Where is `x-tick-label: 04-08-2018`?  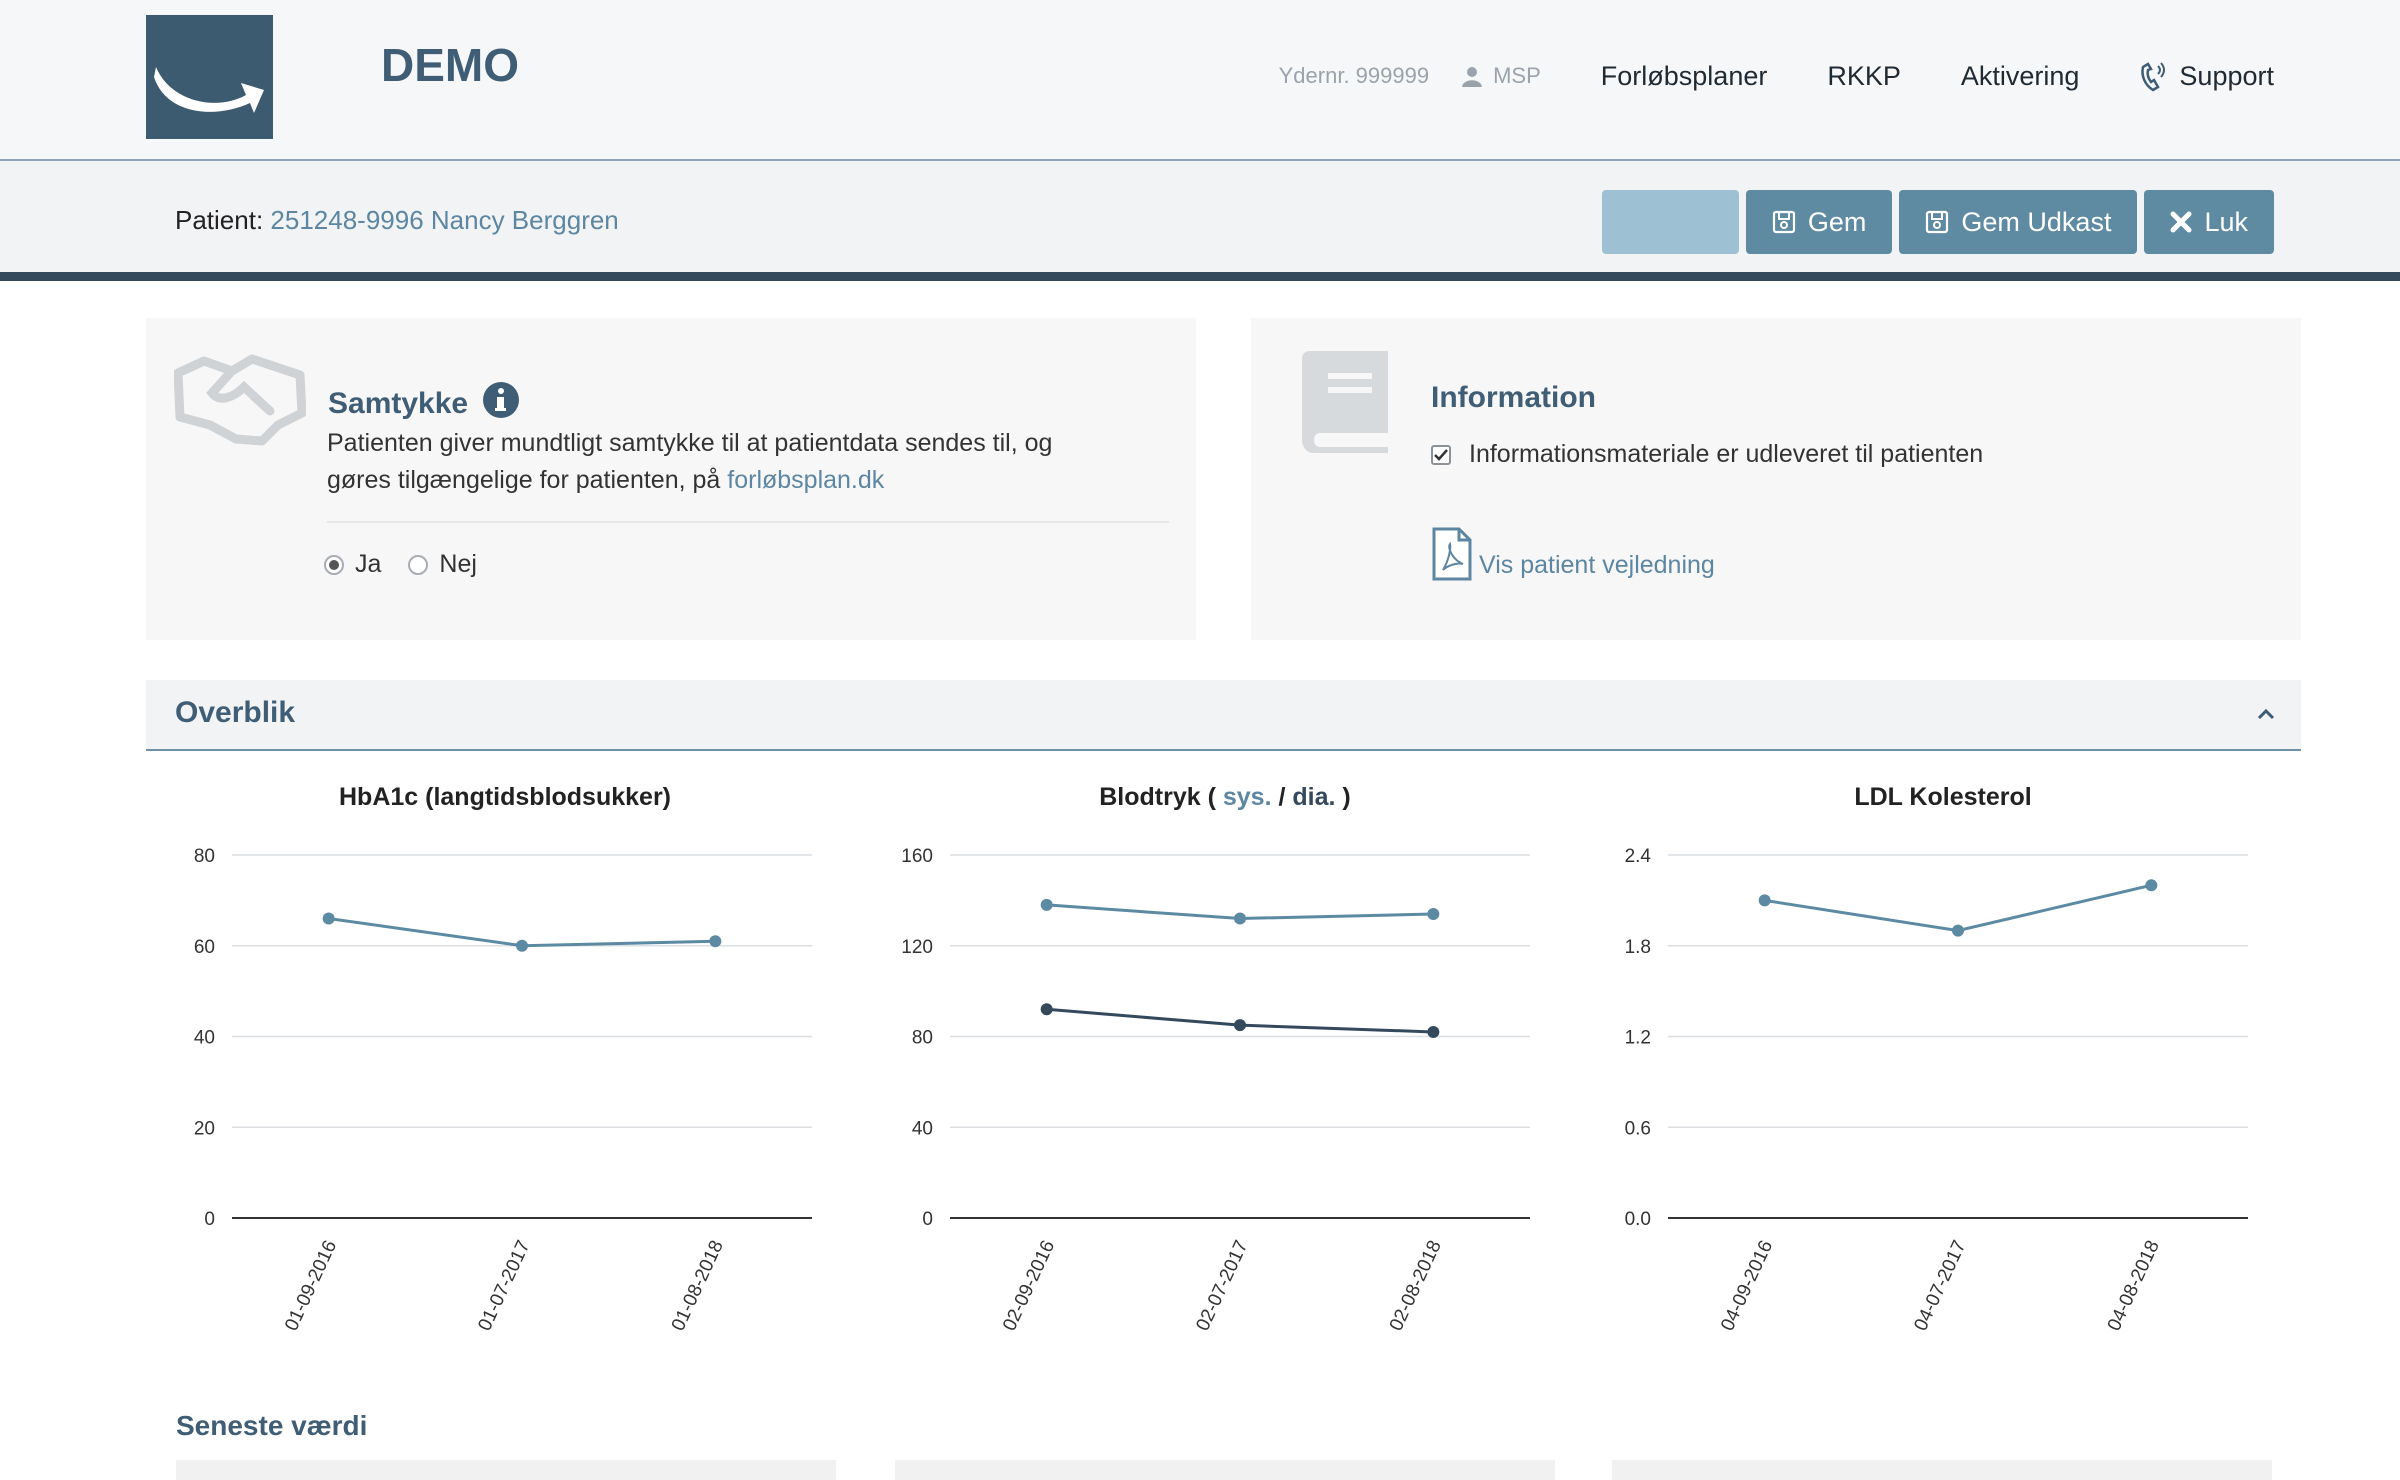
x-tick-label: 04-08-2018 is located at coordinates (2134, 1285).